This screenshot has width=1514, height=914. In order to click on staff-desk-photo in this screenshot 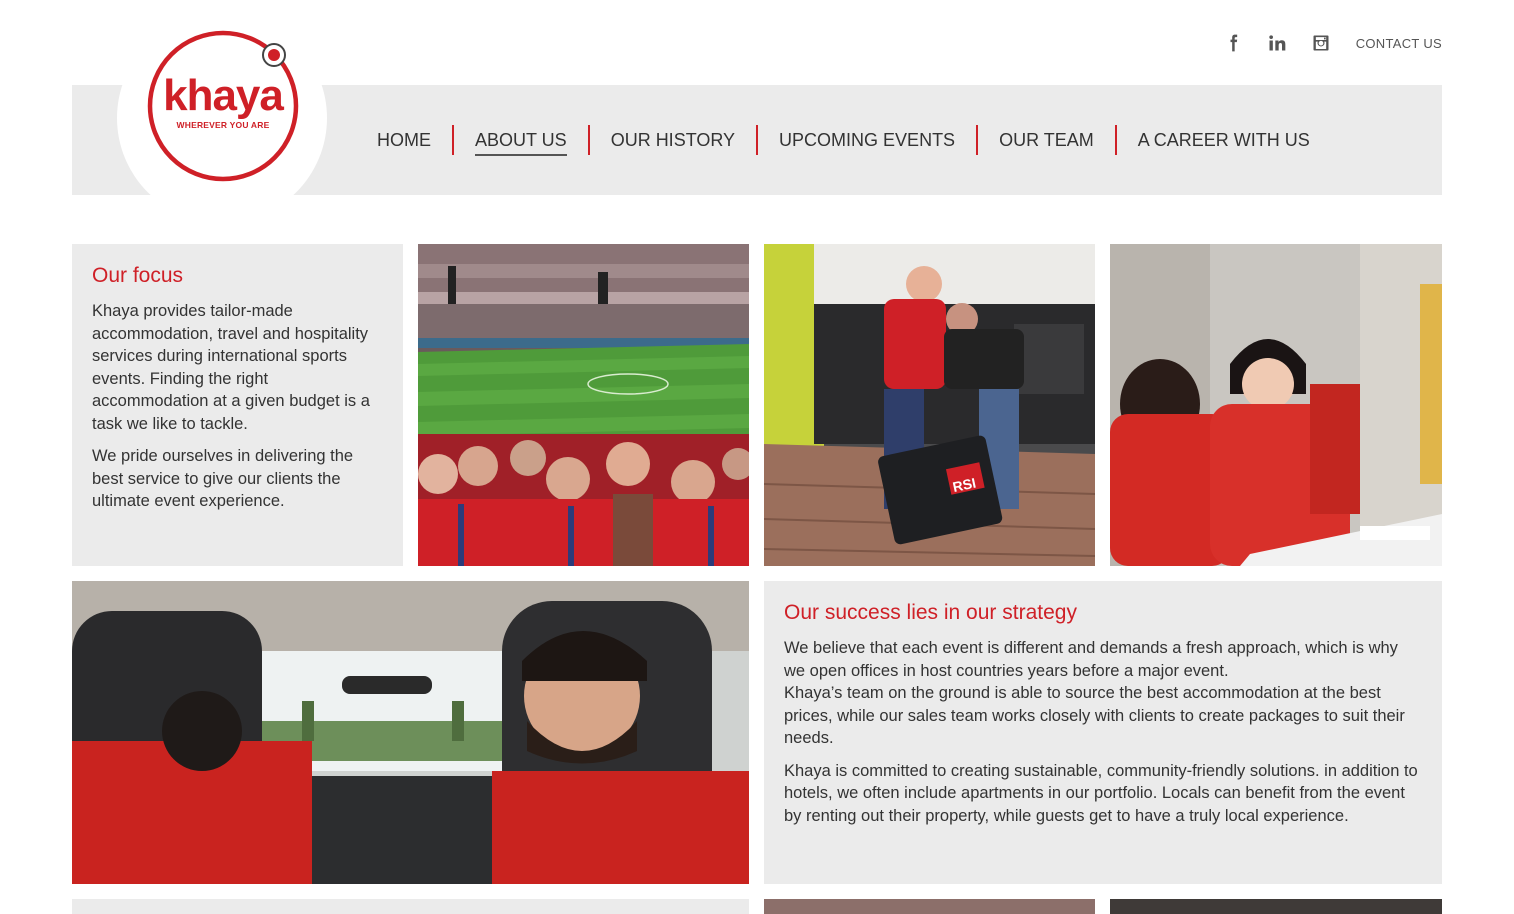, I will do `click(1276, 405)`.